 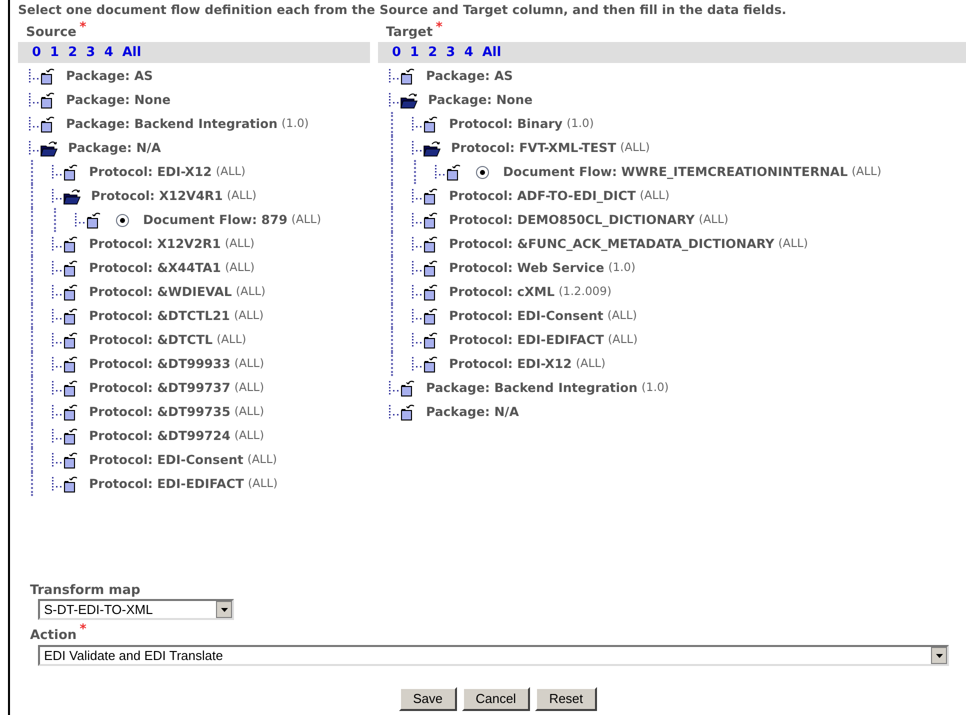 What do you see at coordinates (159, 436) in the screenshot?
I see `tree-node-label: Protocol: &DT99724` at bounding box center [159, 436].